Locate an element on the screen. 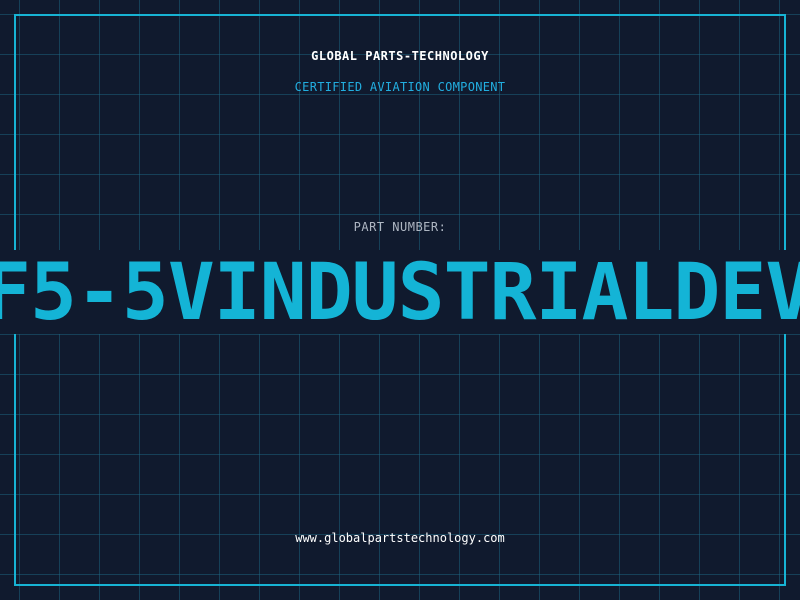 The image size is (800, 600). part-number-label: PART NUMBER: is located at coordinates (400, 227).